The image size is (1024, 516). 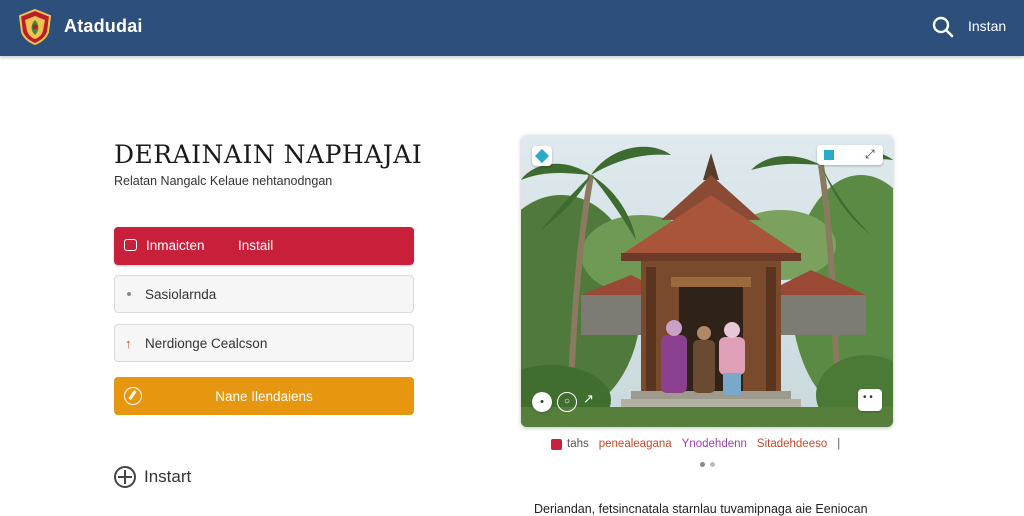 What do you see at coordinates (125, 477) in the screenshot?
I see `globe-icon` at bounding box center [125, 477].